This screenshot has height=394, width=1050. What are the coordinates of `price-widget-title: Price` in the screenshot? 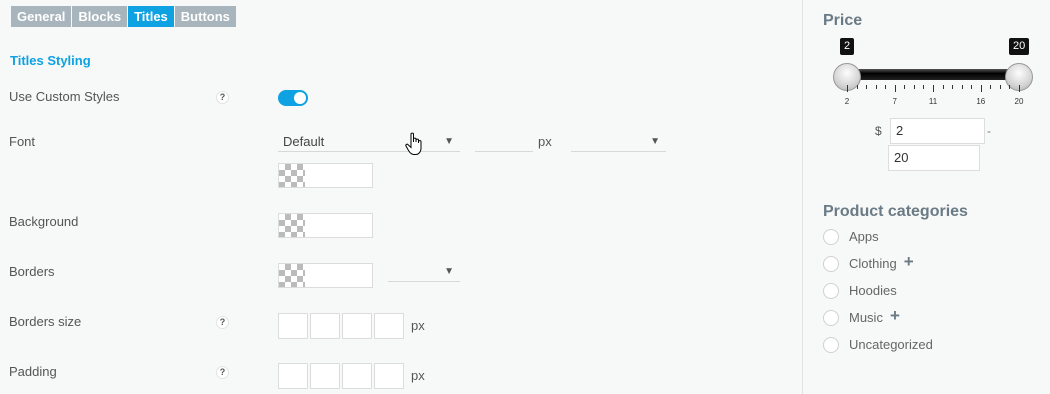 It's located at (843, 20).